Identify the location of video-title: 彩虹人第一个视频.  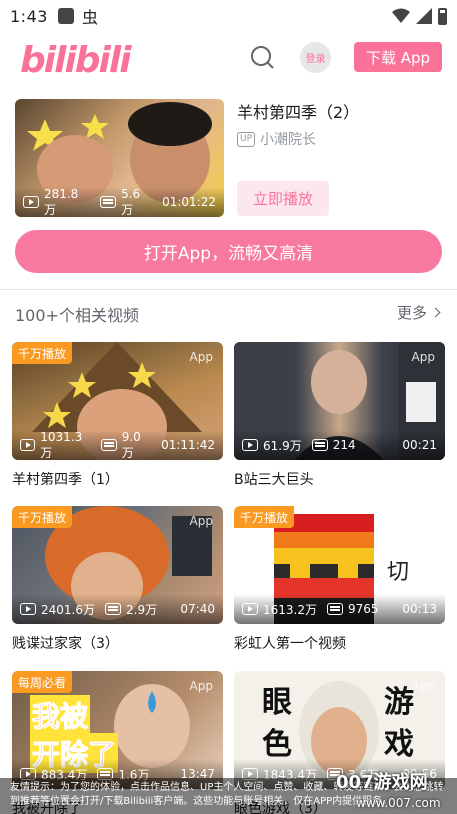
(339, 643).